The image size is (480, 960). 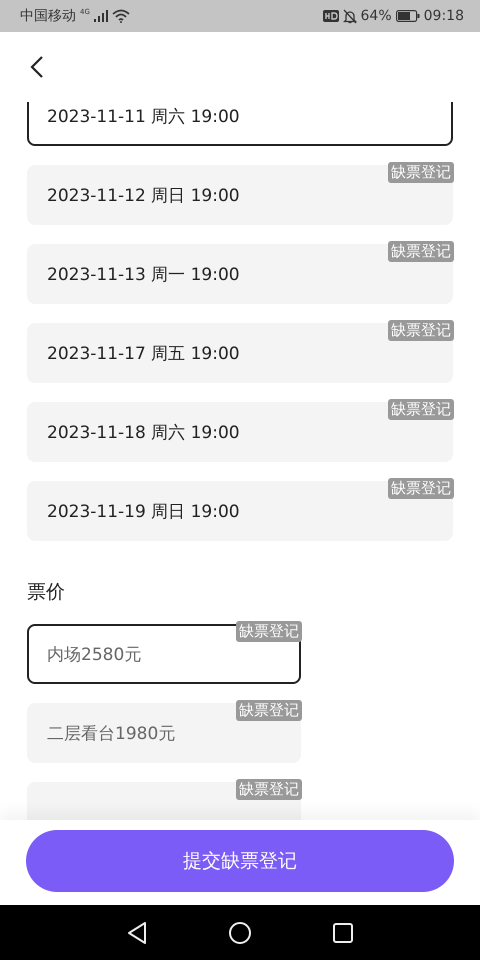 I want to click on back-triangle-icon, so click(x=137, y=932).